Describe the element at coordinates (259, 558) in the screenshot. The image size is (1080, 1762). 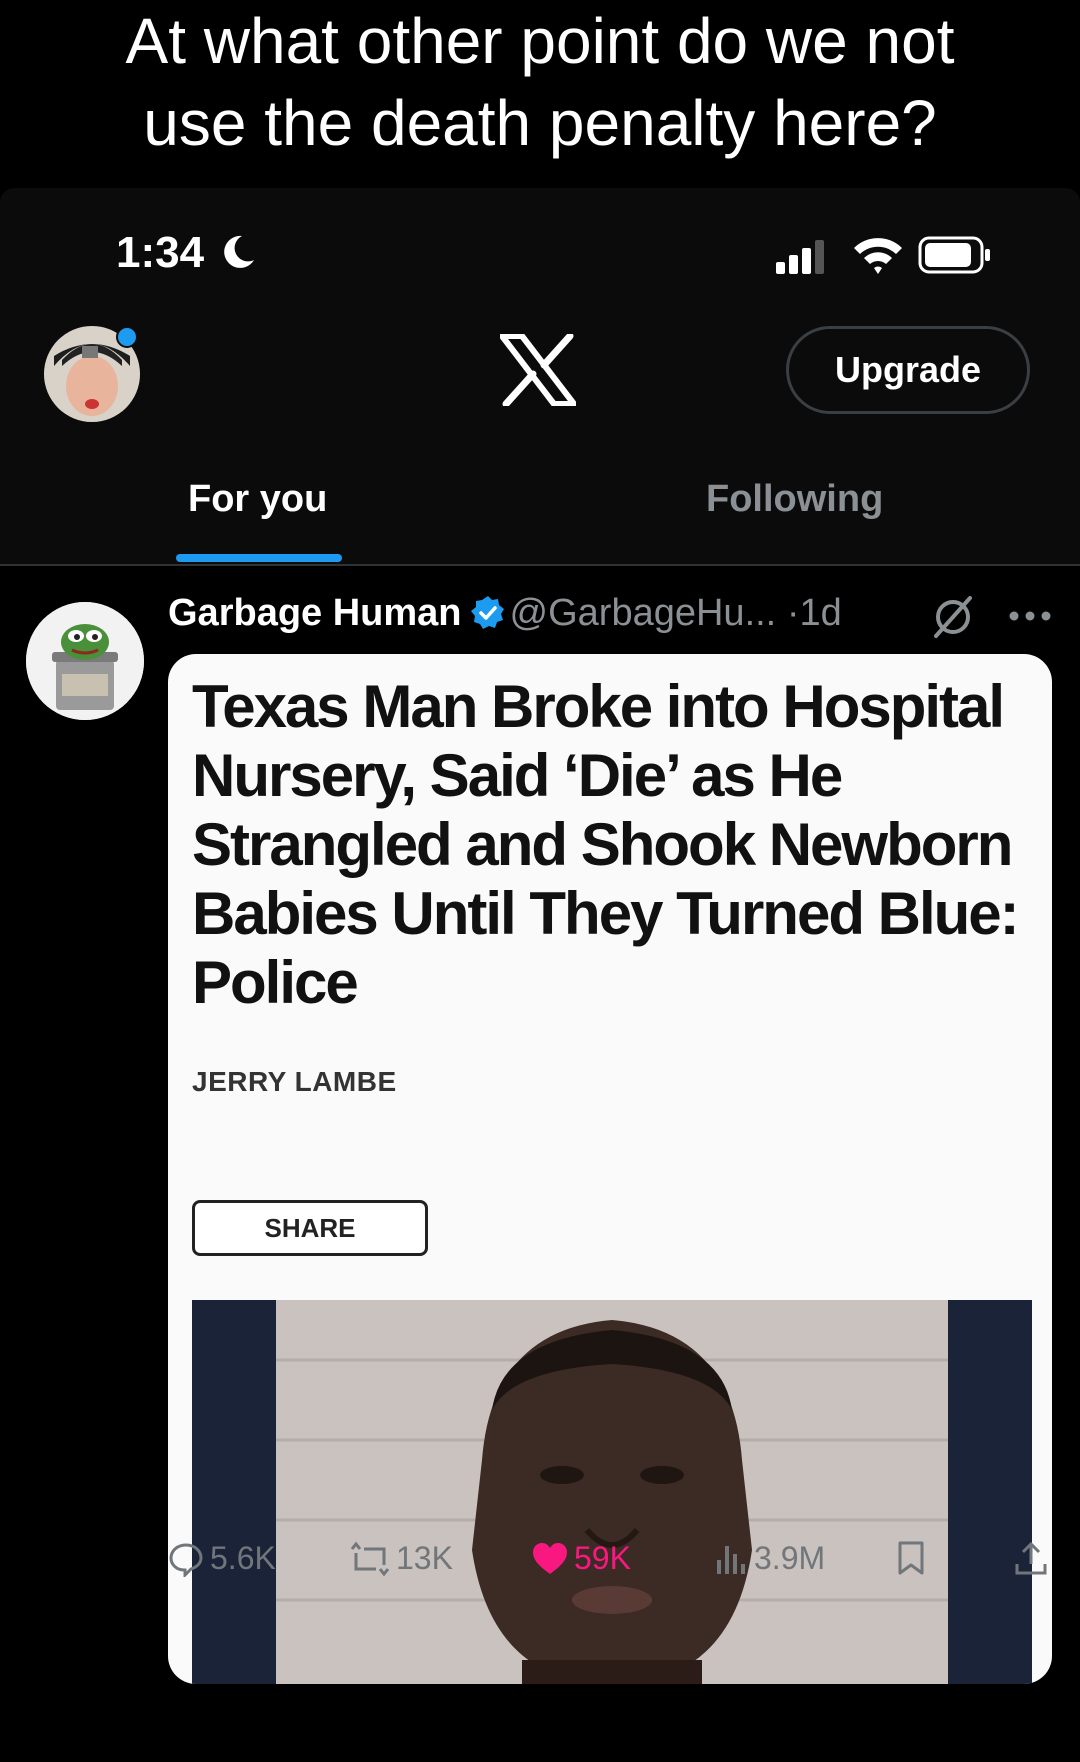
I see `active-tab-indicator` at that location.